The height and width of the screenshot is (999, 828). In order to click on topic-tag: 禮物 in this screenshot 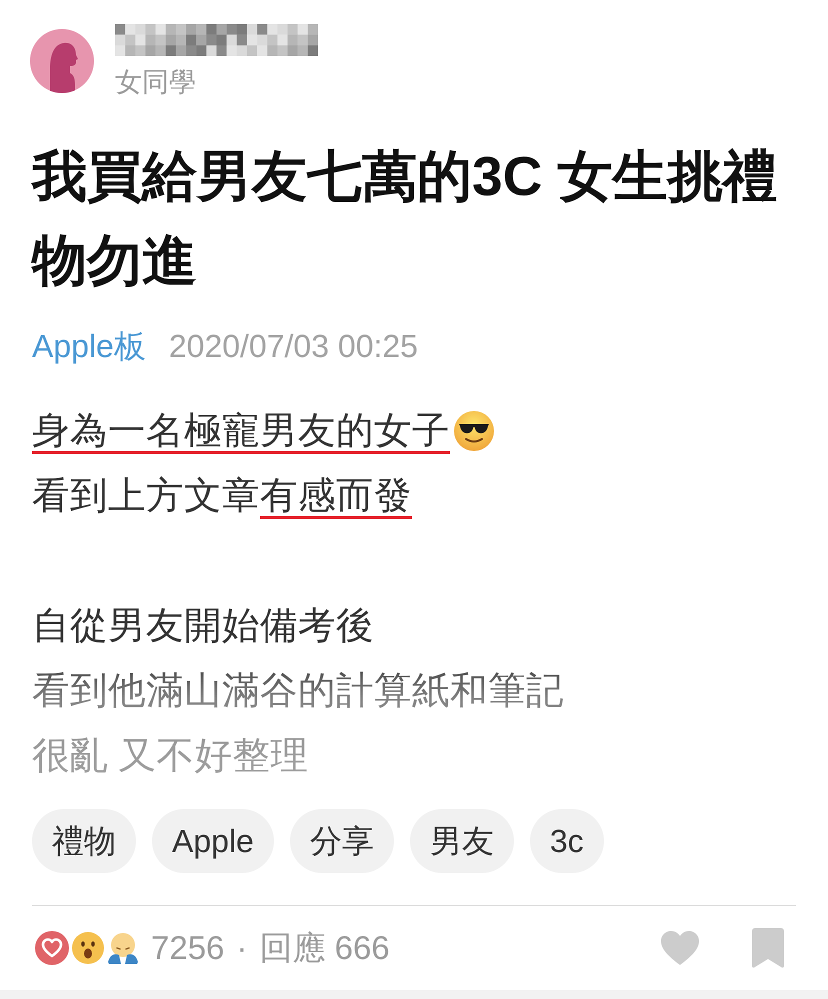, I will do `click(84, 841)`.